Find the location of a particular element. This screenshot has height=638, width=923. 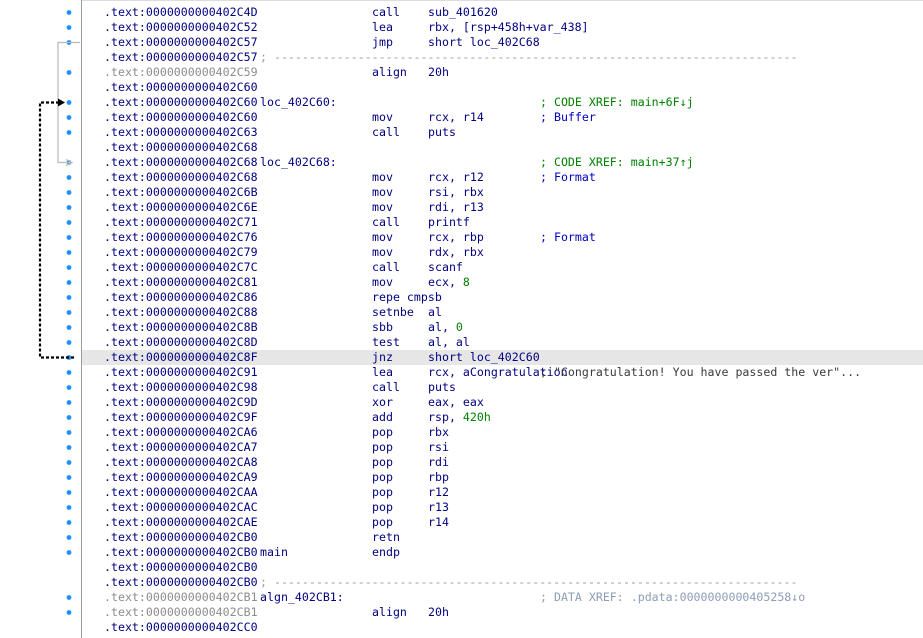

address: .text:0000000000402C8B is located at coordinates (181, 327).